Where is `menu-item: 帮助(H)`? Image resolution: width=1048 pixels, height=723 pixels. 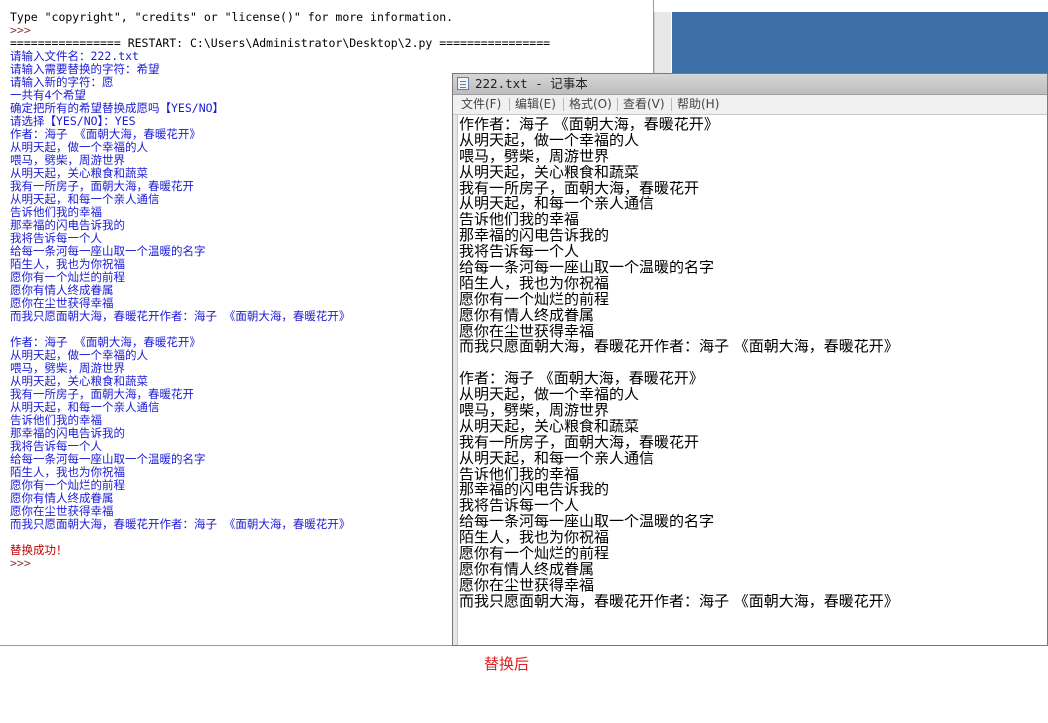
menu-item: 帮助(H) is located at coordinates (698, 104).